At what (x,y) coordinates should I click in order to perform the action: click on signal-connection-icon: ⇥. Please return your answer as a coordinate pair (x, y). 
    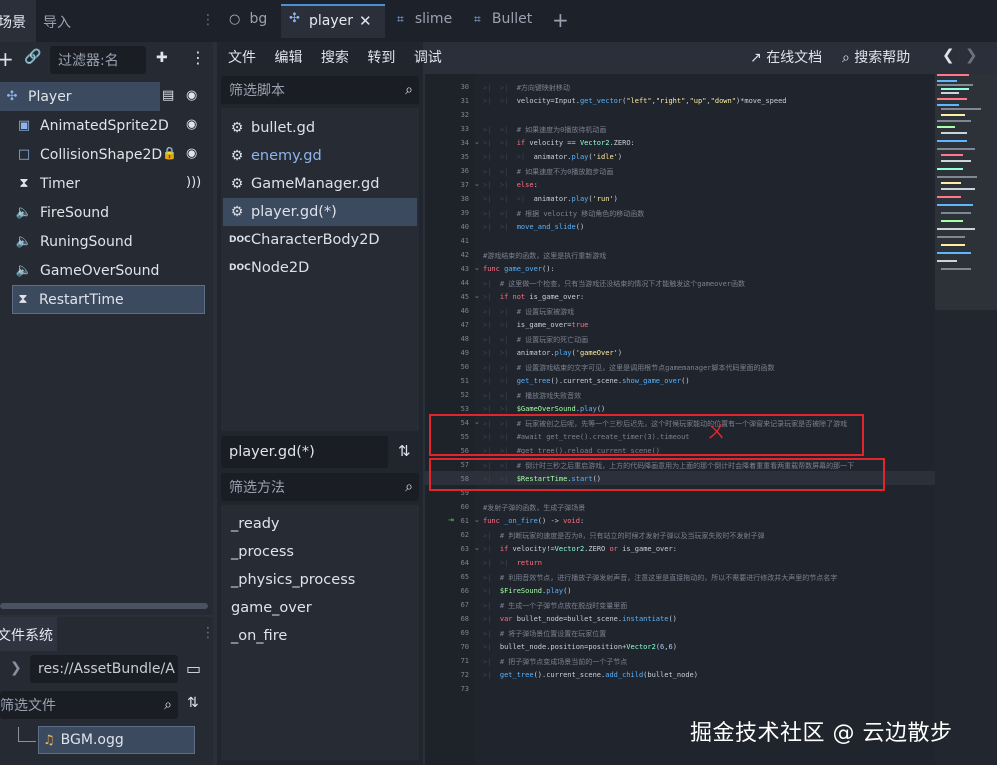
    Looking at the image, I should click on (451, 520).